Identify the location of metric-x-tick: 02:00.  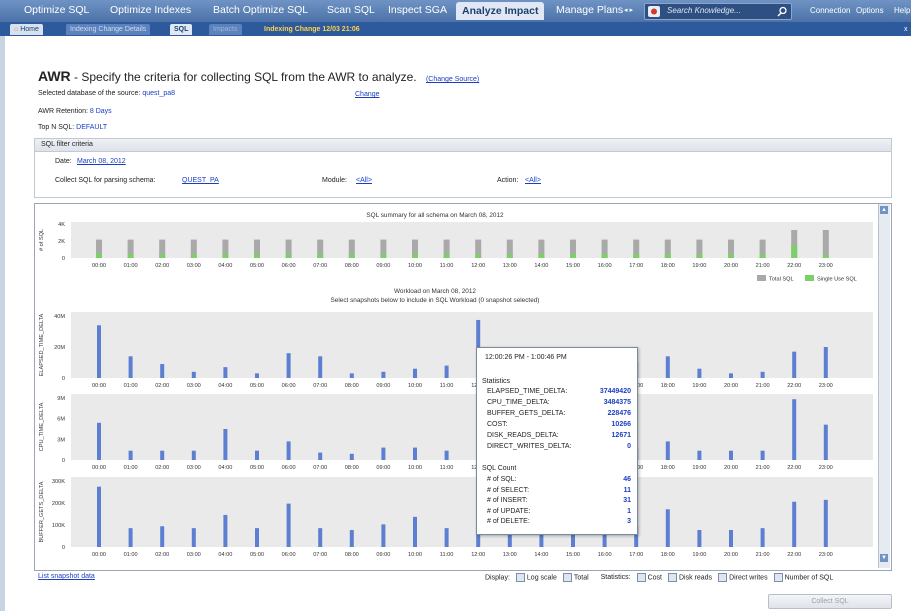
(162, 468).